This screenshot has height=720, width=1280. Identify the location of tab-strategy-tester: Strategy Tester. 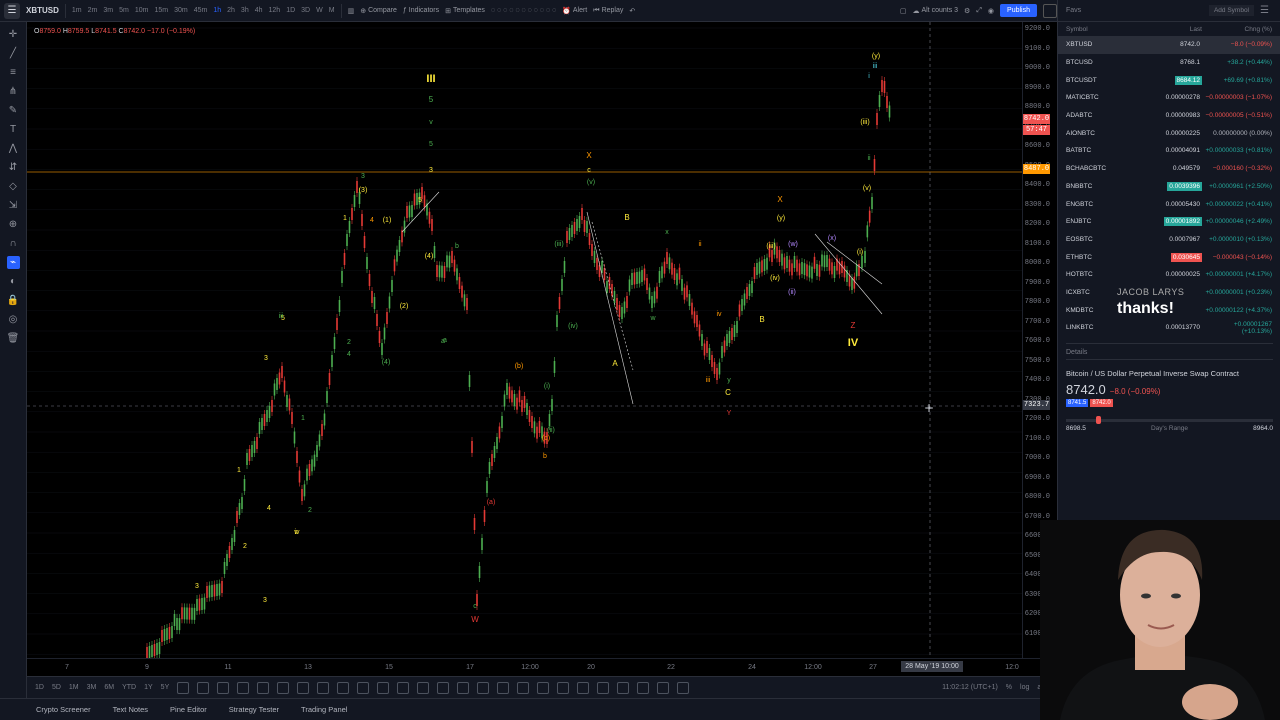
(254, 709).